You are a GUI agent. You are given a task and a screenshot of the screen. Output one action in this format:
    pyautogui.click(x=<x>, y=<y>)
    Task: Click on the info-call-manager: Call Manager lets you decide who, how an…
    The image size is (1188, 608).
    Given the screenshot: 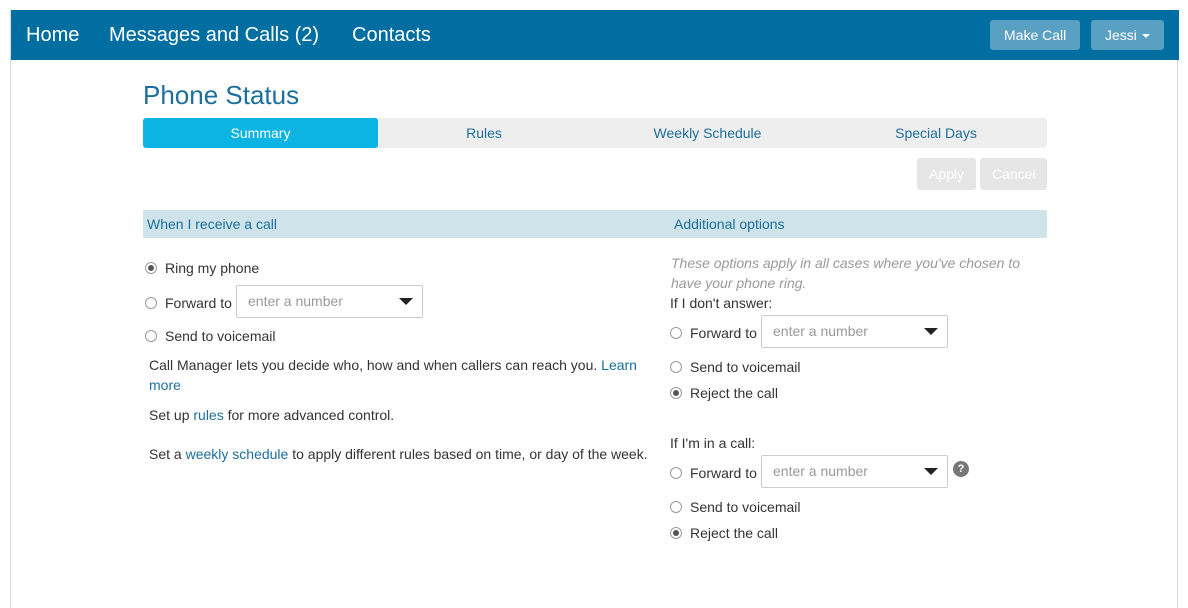 What is the action you would take?
    pyautogui.click(x=399, y=375)
    